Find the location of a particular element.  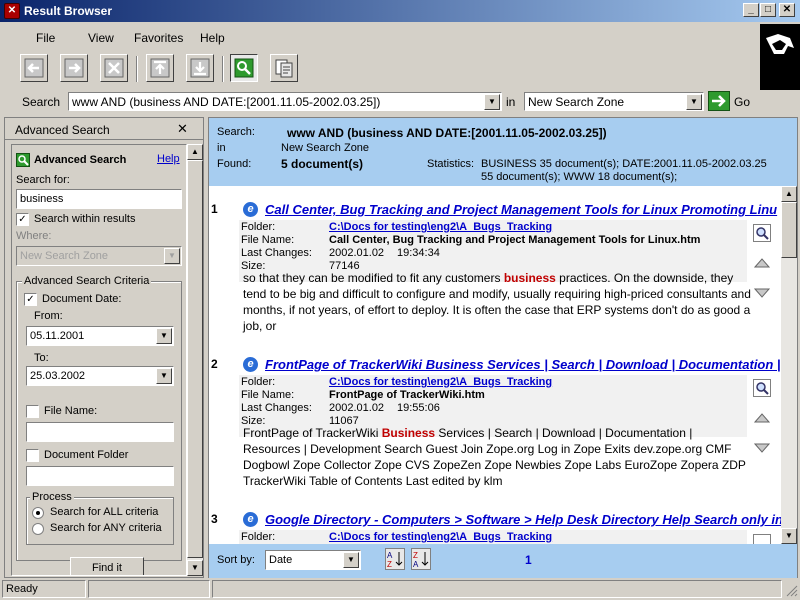

previous-result-button is located at coordinates (160, 68).